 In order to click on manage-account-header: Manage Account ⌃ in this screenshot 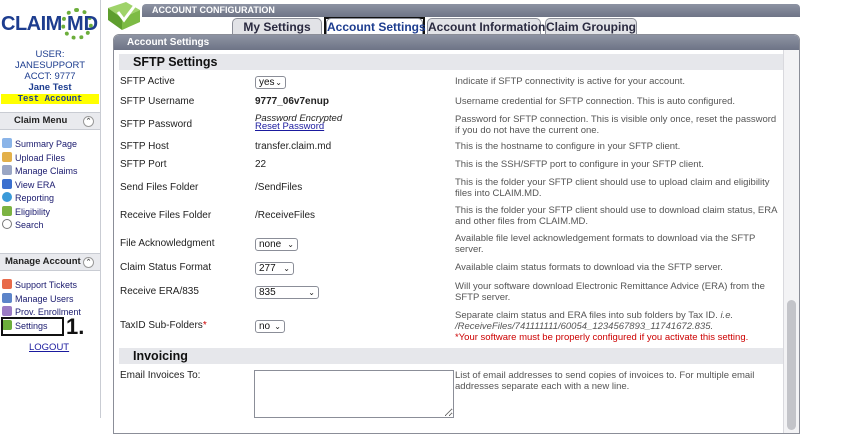, I will do `click(50, 262)`.